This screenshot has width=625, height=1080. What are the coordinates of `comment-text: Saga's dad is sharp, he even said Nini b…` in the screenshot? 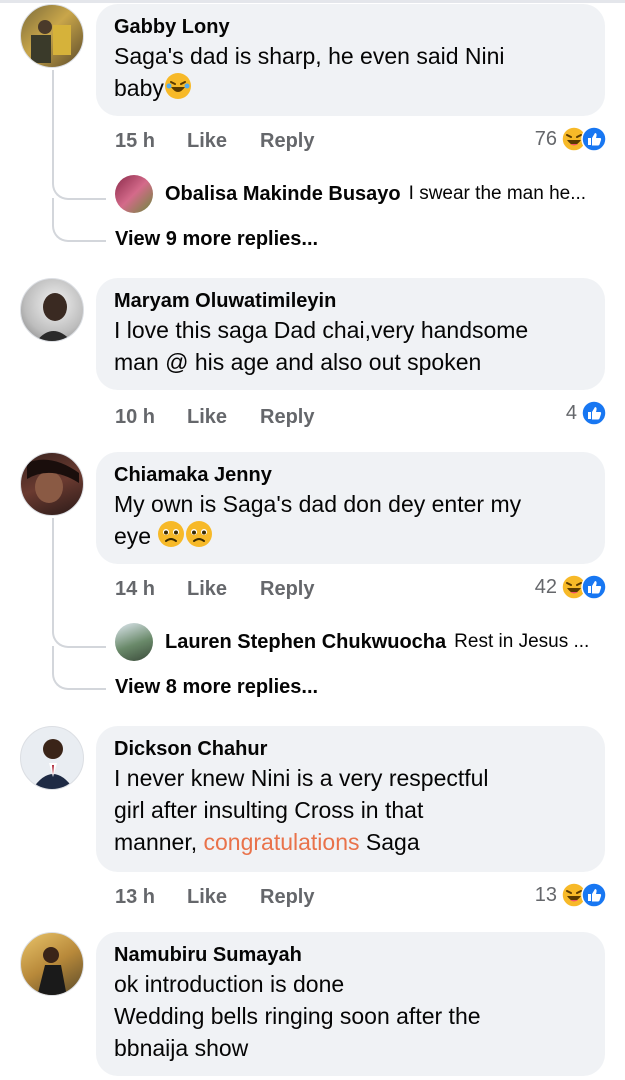 It's located at (350, 72).